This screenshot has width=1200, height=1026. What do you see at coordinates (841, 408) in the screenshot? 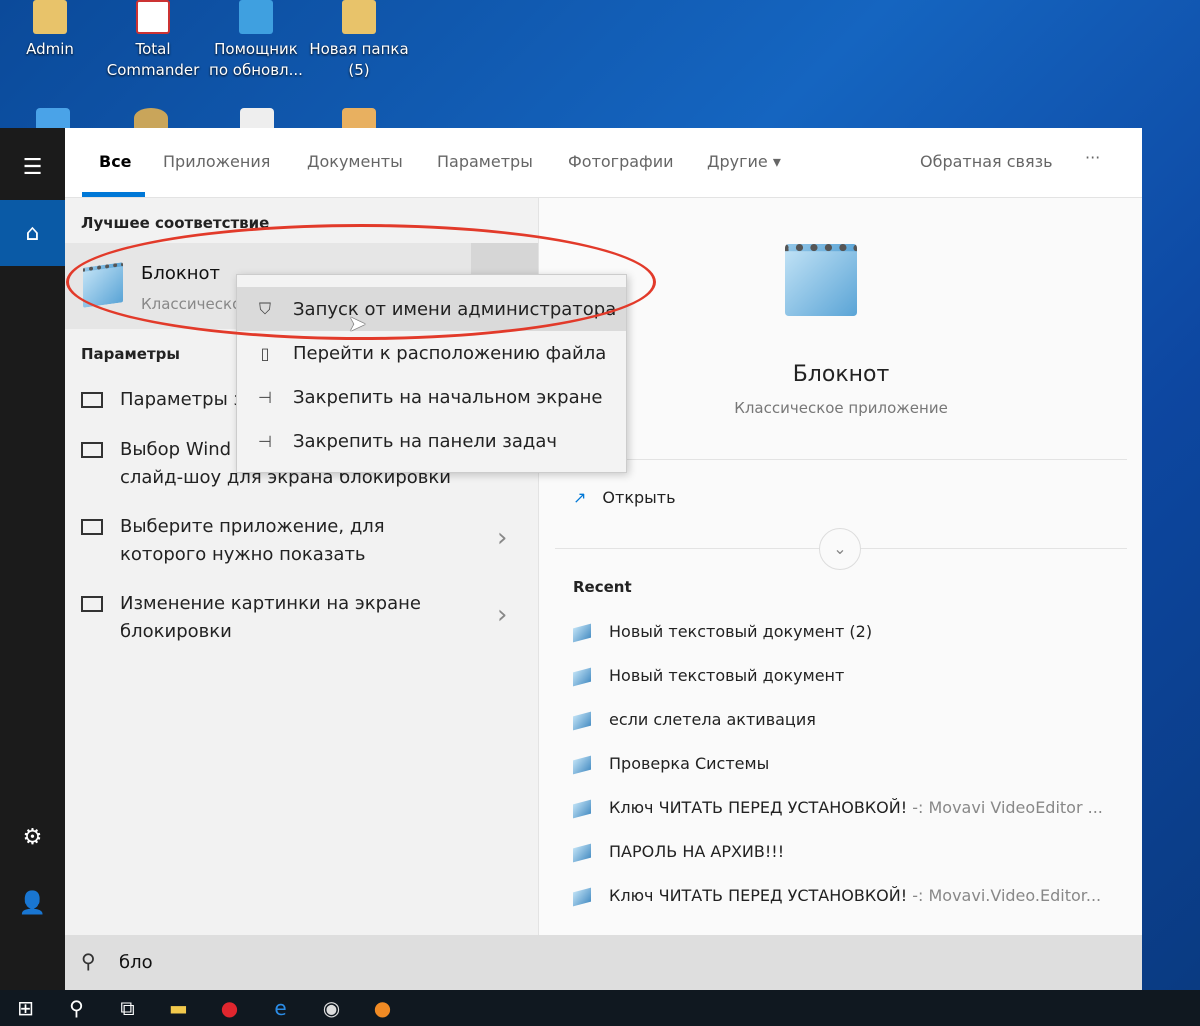
I see `app-subtitle: Классическое приложение` at bounding box center [841, 408].